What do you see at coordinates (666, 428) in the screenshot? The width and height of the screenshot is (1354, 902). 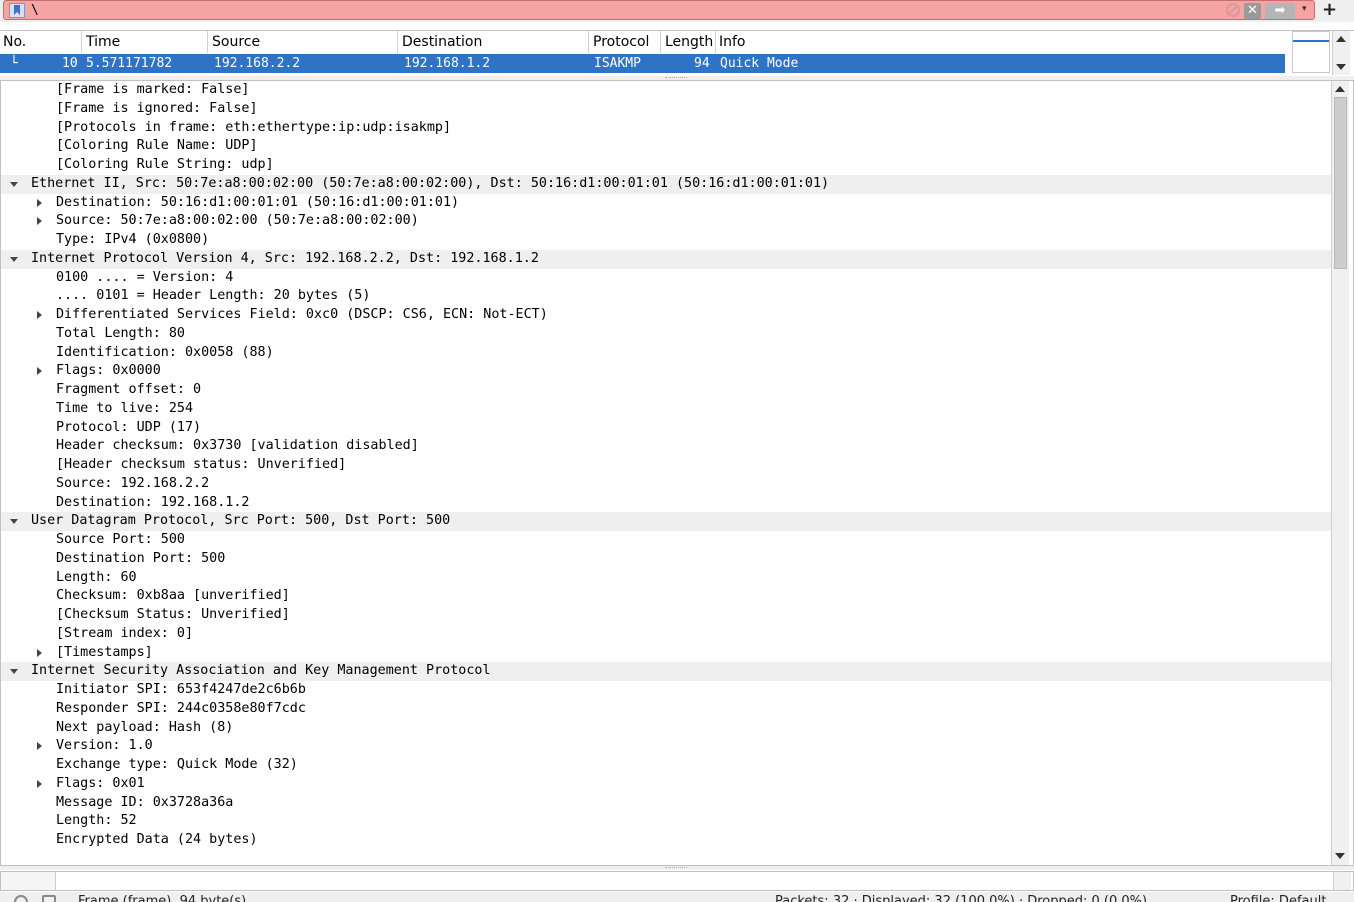 I see `tree-field-row: Protocol: UDP (17)` at bounding box center [666, 428].